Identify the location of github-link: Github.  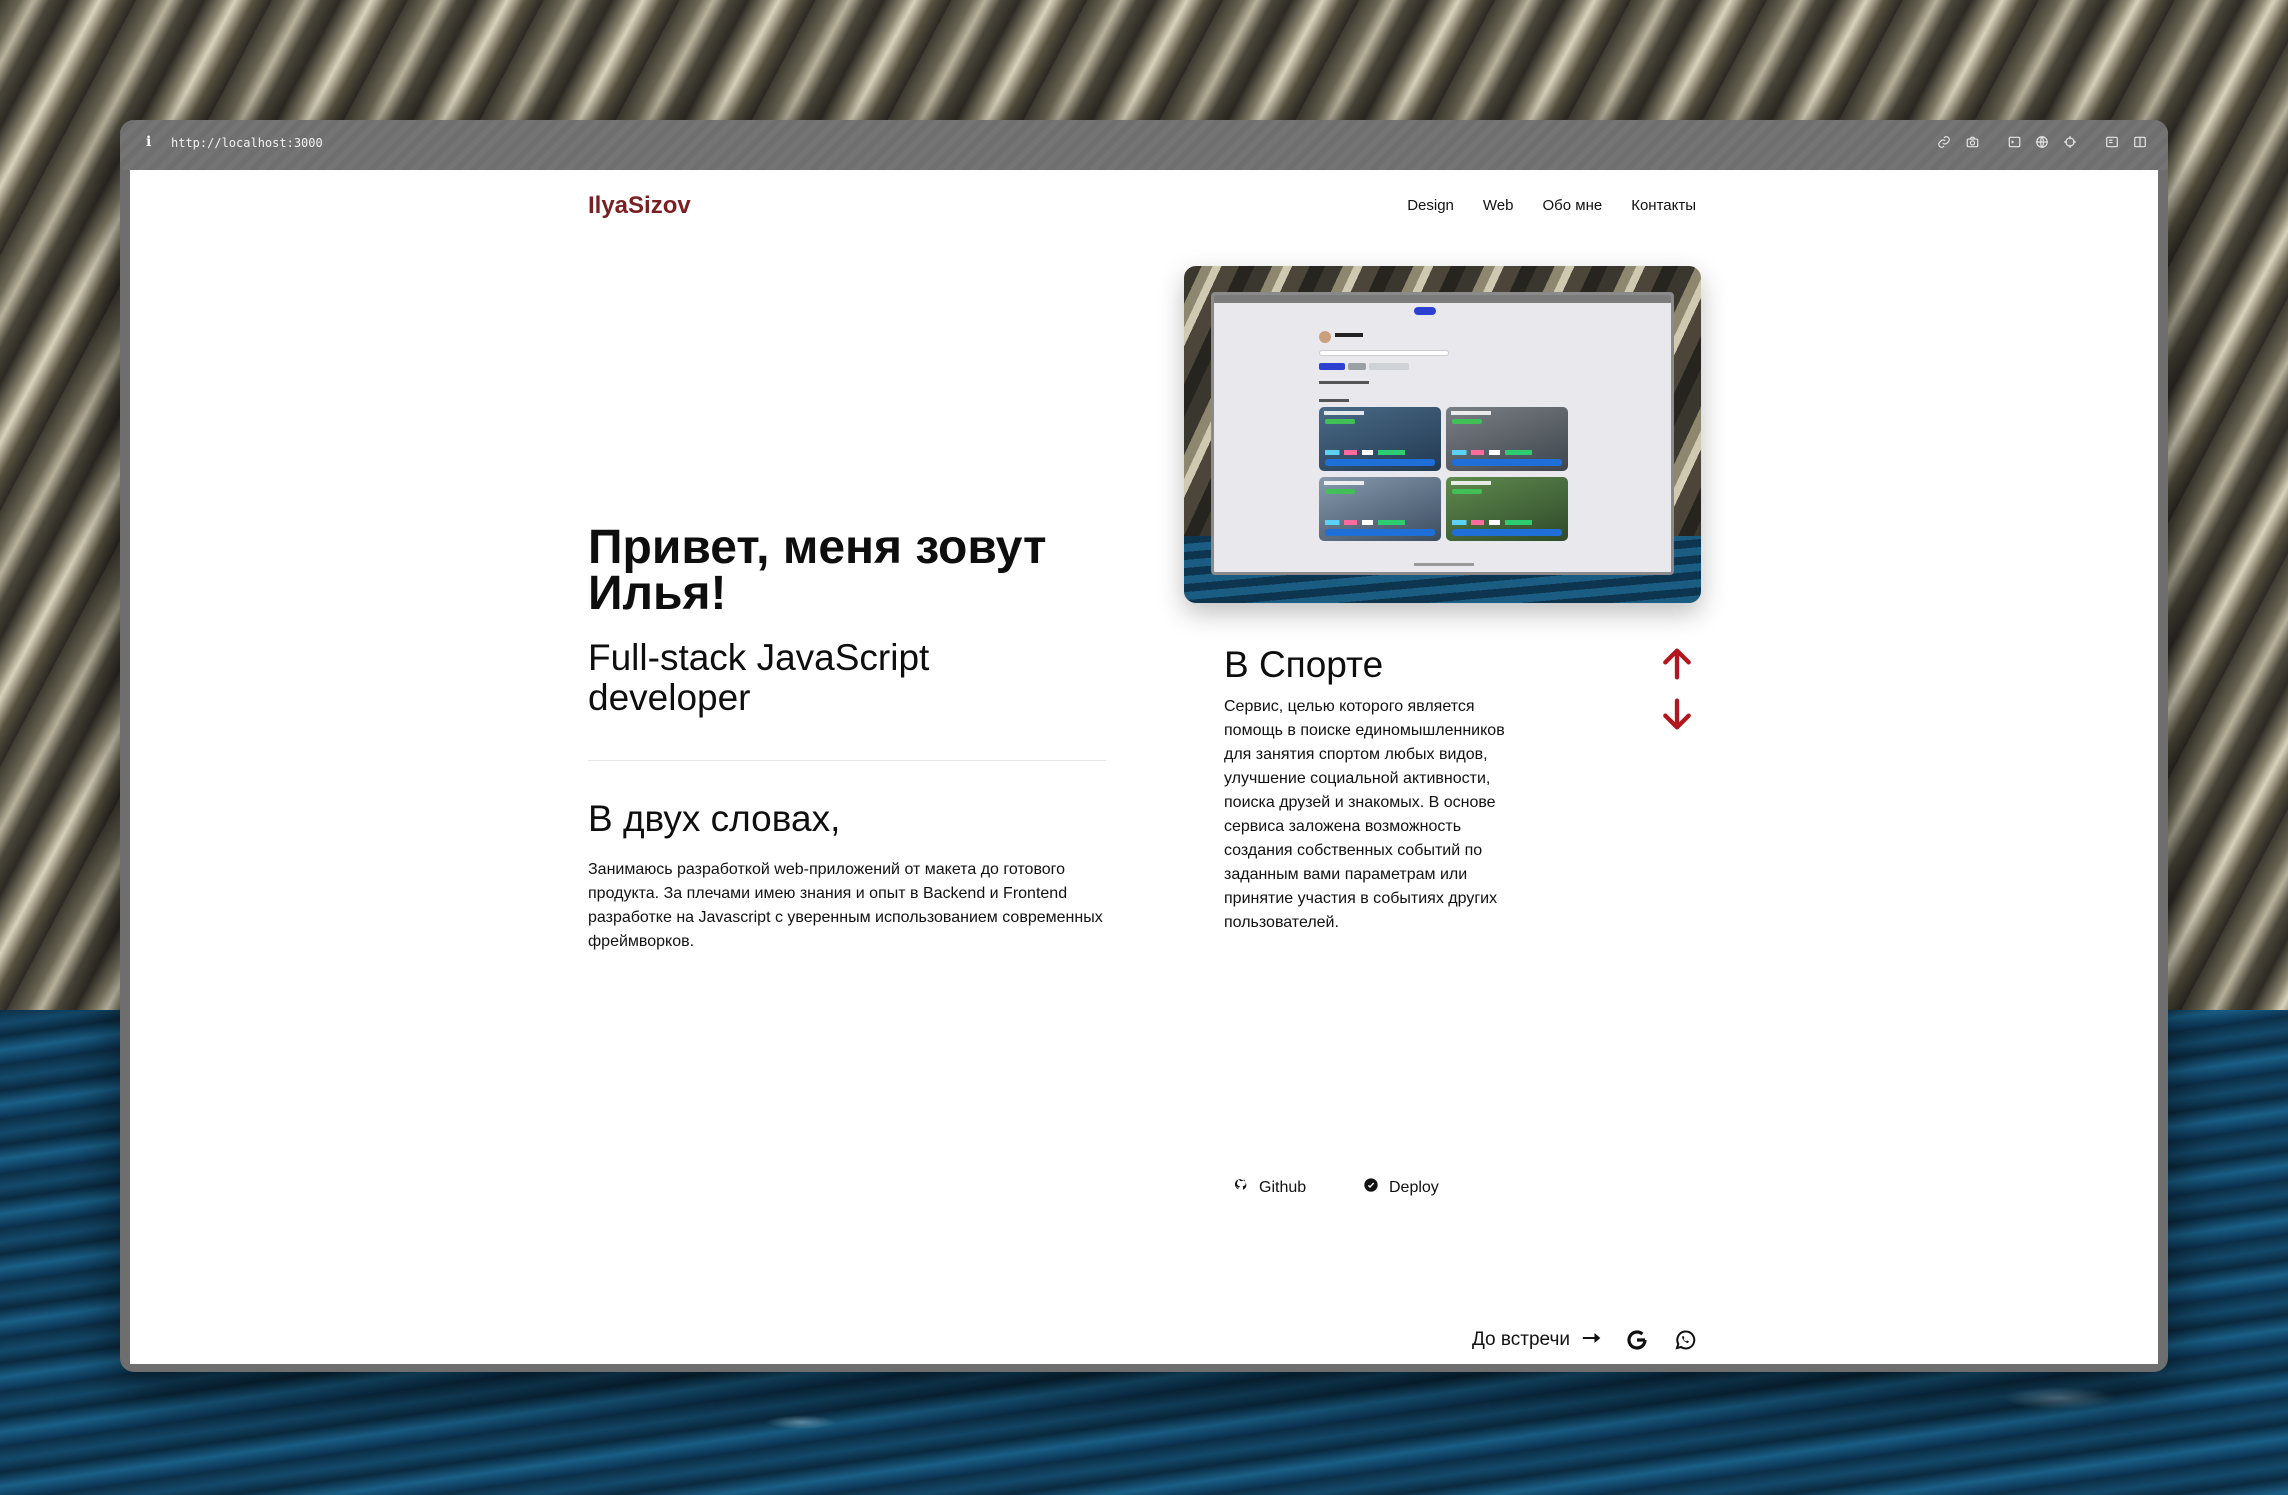
(1269, 1187).